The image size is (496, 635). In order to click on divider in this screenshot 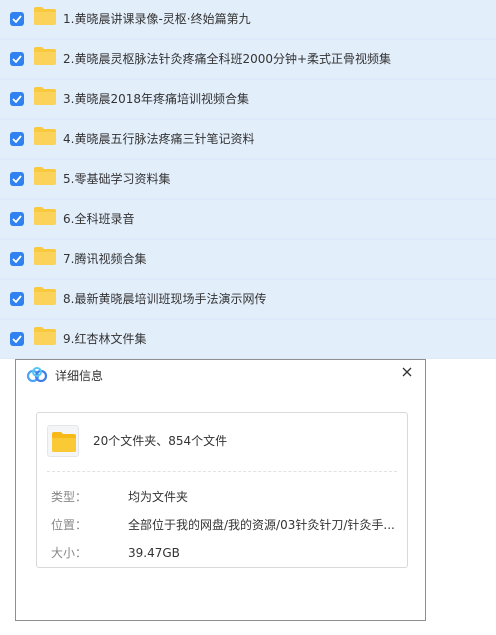, I will do `click(222, 471)`.